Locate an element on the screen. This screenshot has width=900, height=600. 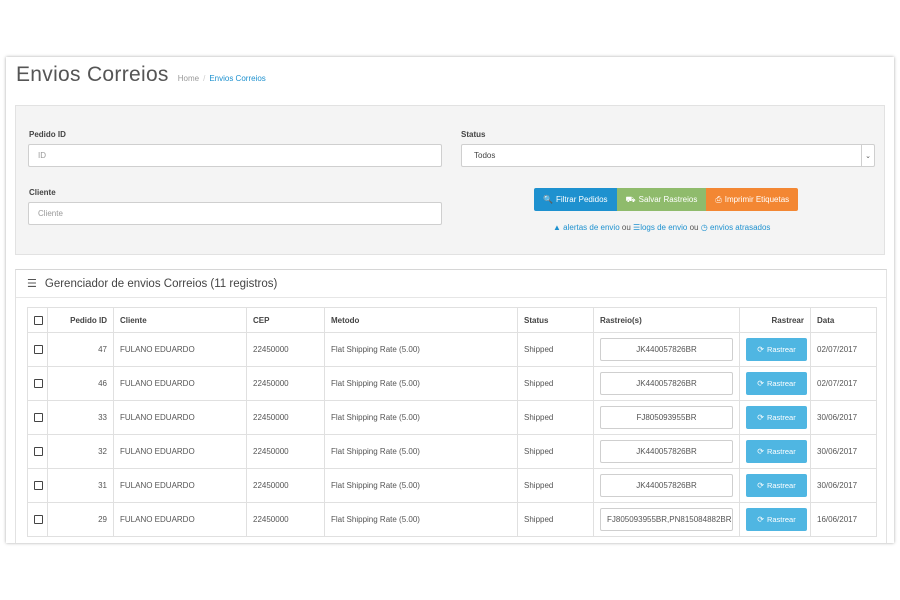
clock-icon: ◷ is located at coordinates (704, 227).